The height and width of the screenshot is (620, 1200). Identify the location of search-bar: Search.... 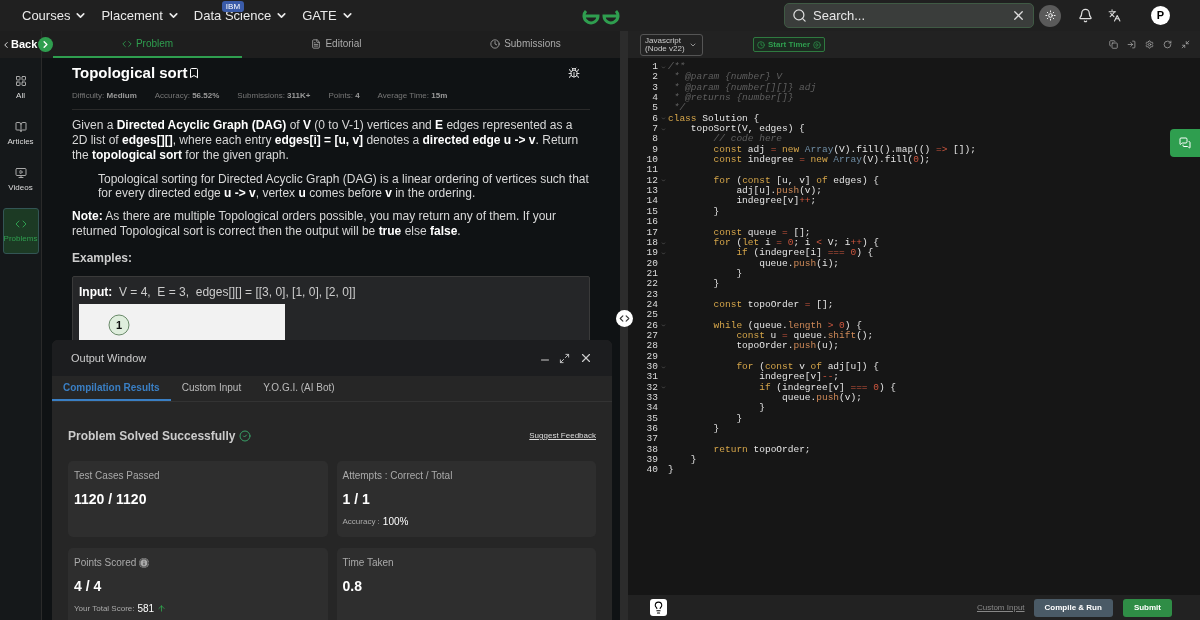
(909, 15).